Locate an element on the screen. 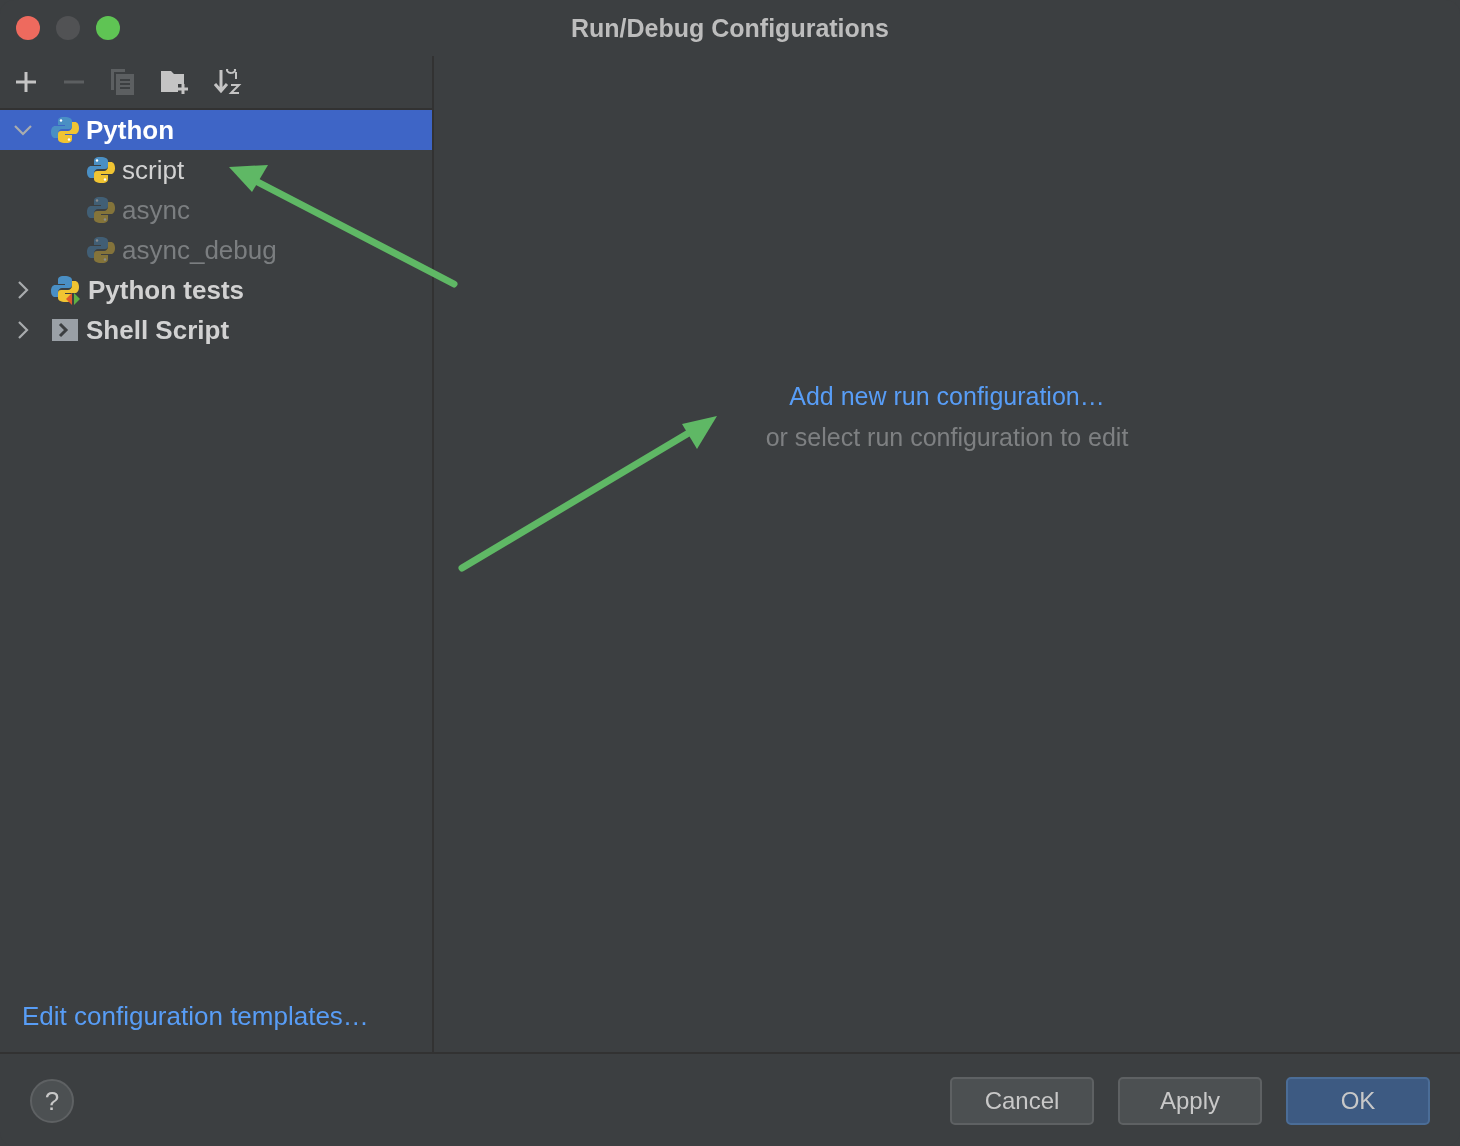 This screenshot has height=1146, width=1460. dialog-button: OK is located at coordinates (1358, 1101).